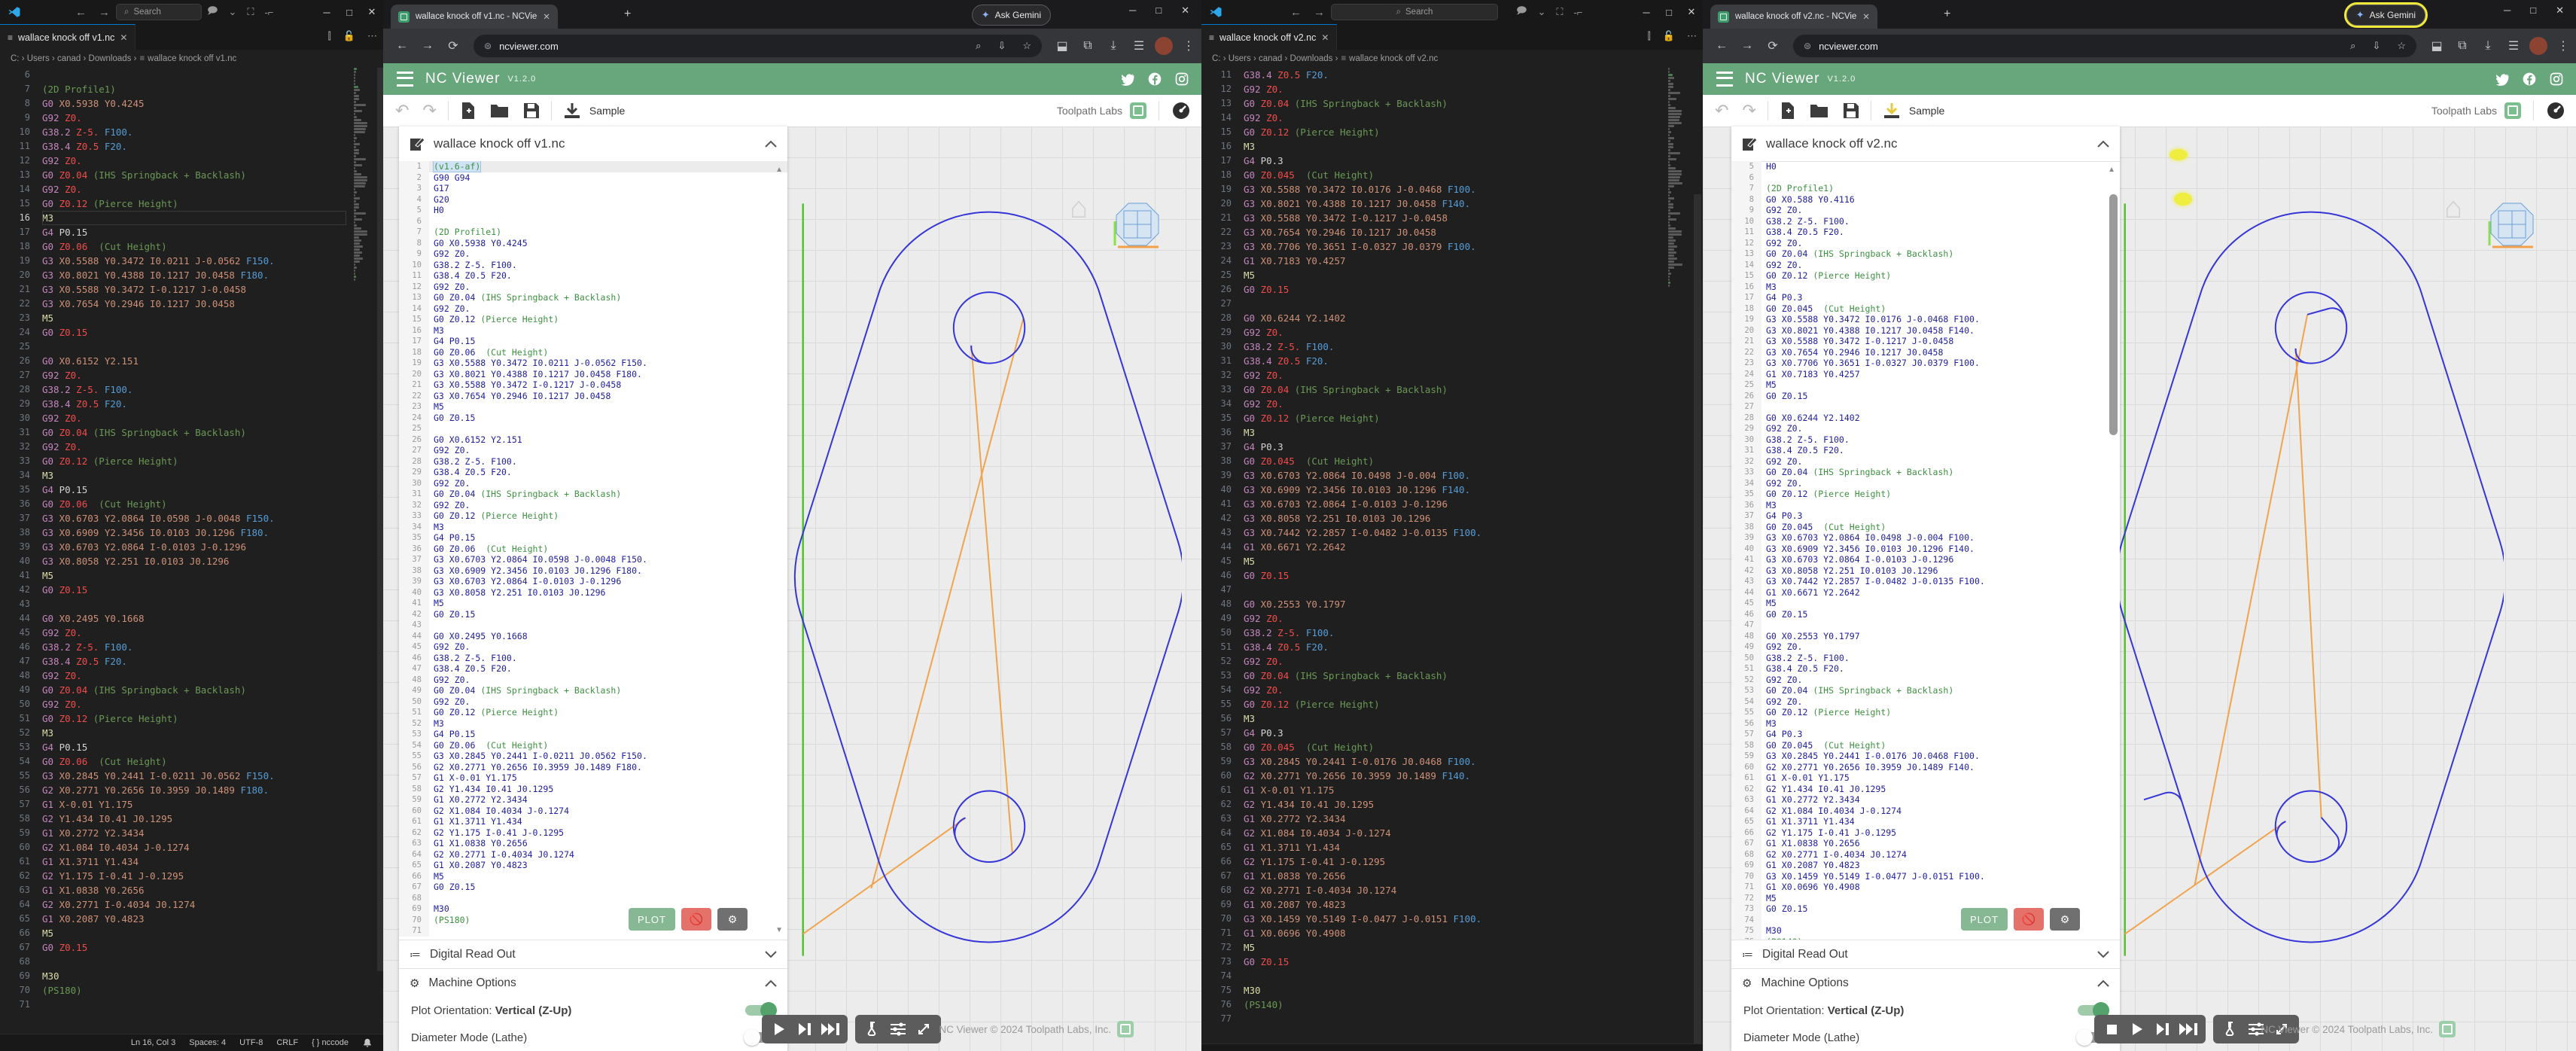 The height and width of the screenshot is (1051, 2576). I want to click on plot-orientation-toggle, so click(2093, 1010).